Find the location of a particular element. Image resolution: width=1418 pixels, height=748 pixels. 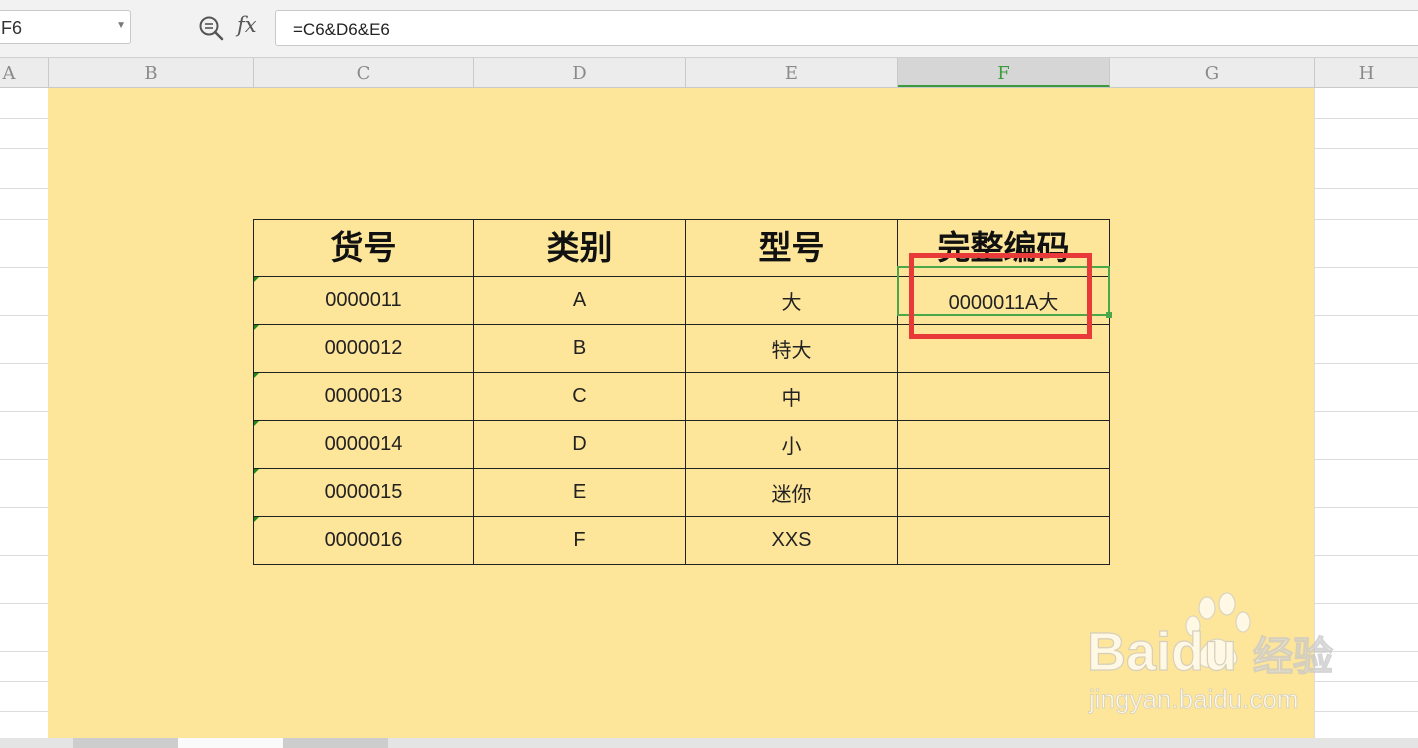

table-cell: 0000016 is located at coordinates (363, 540).